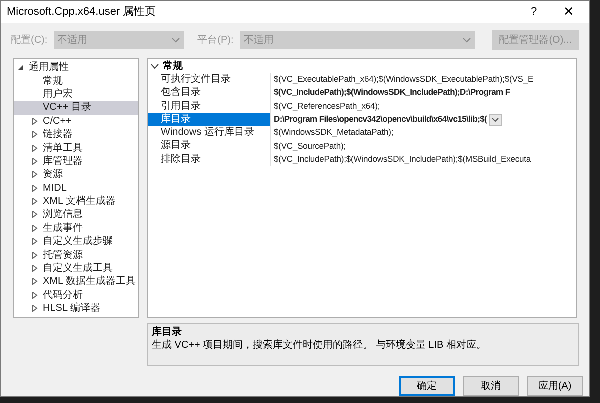 This screenshot has height=403, width=600. Describe the element at coordinates (569, 12) in the screenshot. I see `close-button: ✕` at that location.